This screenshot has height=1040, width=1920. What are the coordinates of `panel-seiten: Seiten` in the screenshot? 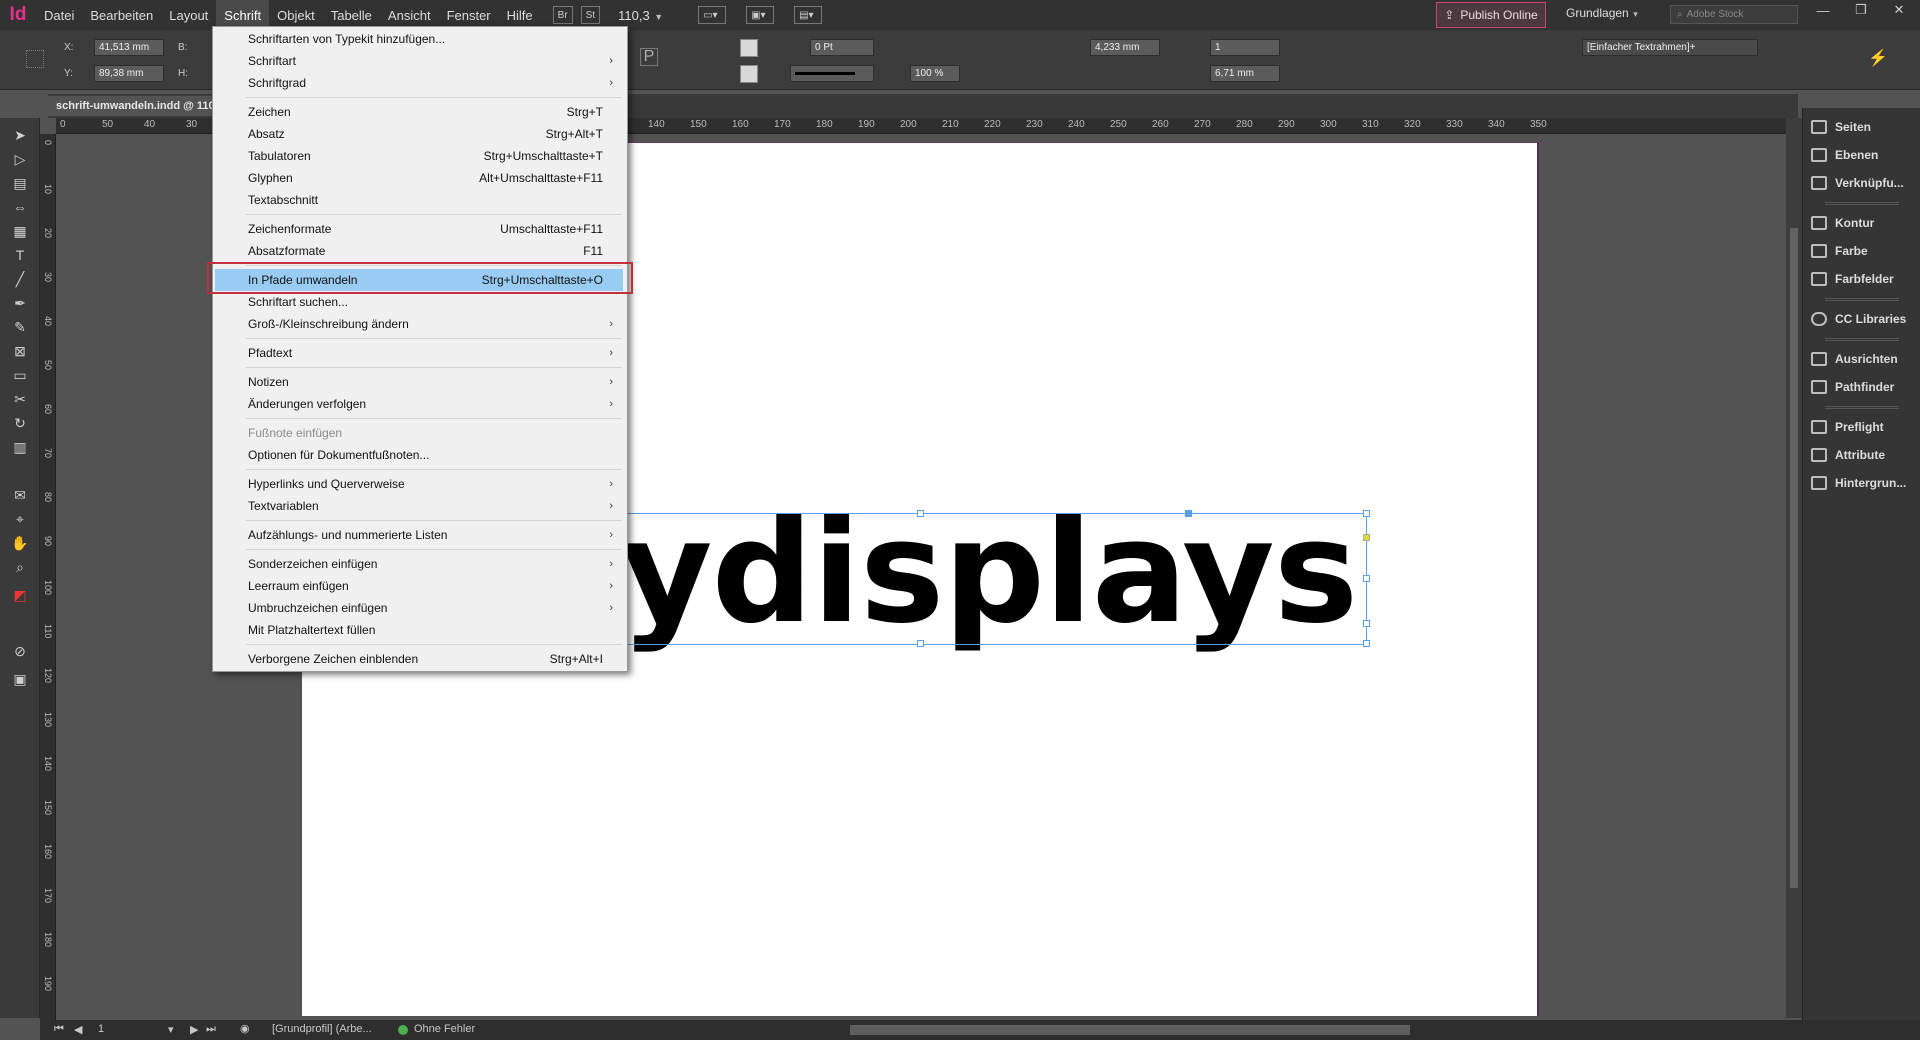 It's located at (1841, 127).